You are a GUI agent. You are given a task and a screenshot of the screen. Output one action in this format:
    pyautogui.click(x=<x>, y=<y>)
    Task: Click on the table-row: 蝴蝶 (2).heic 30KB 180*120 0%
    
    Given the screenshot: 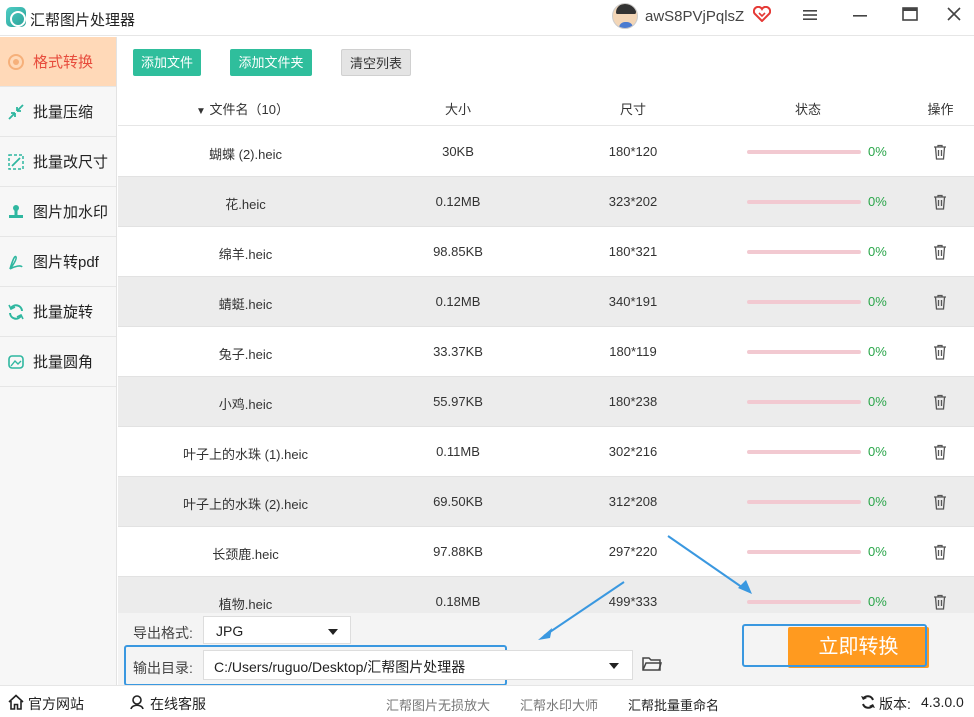 What is the action you would take?
    pyautogui.click(x=546, y=152)
    